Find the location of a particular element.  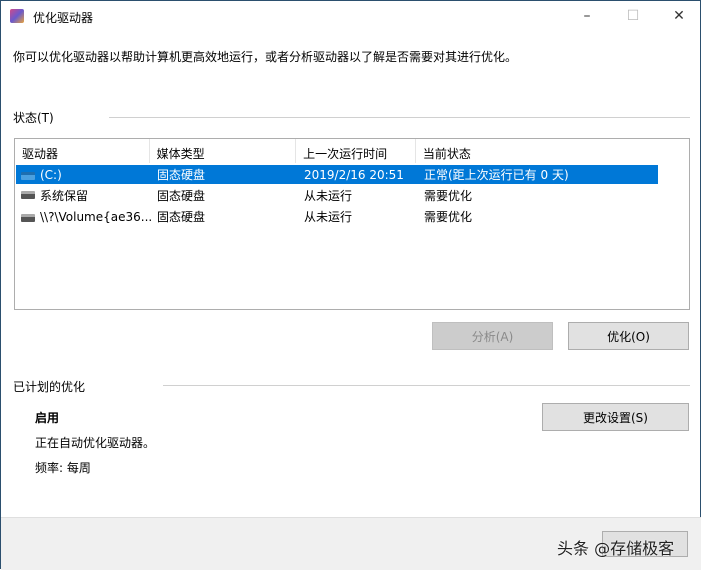

schedule-state: 启用 is located at coordinates (47, 418).